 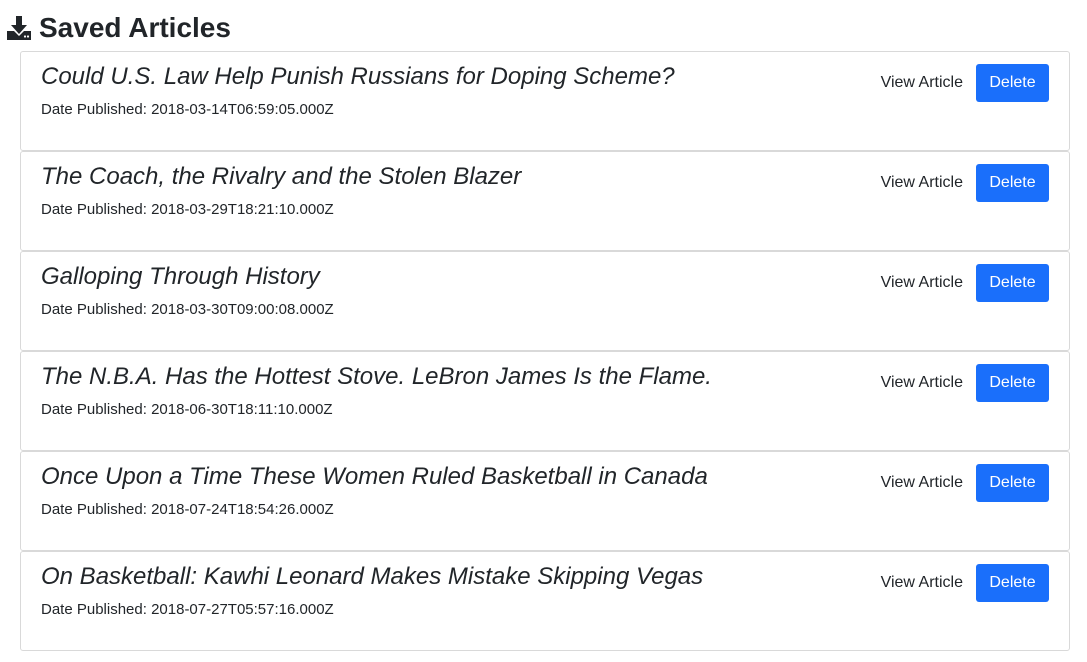 What do you see at coordinates (187, 609) in the screenshot?
I see `article-date: Date Published: 2018-07-27T05:57:16.000Z` at bounding box center [187, 609].